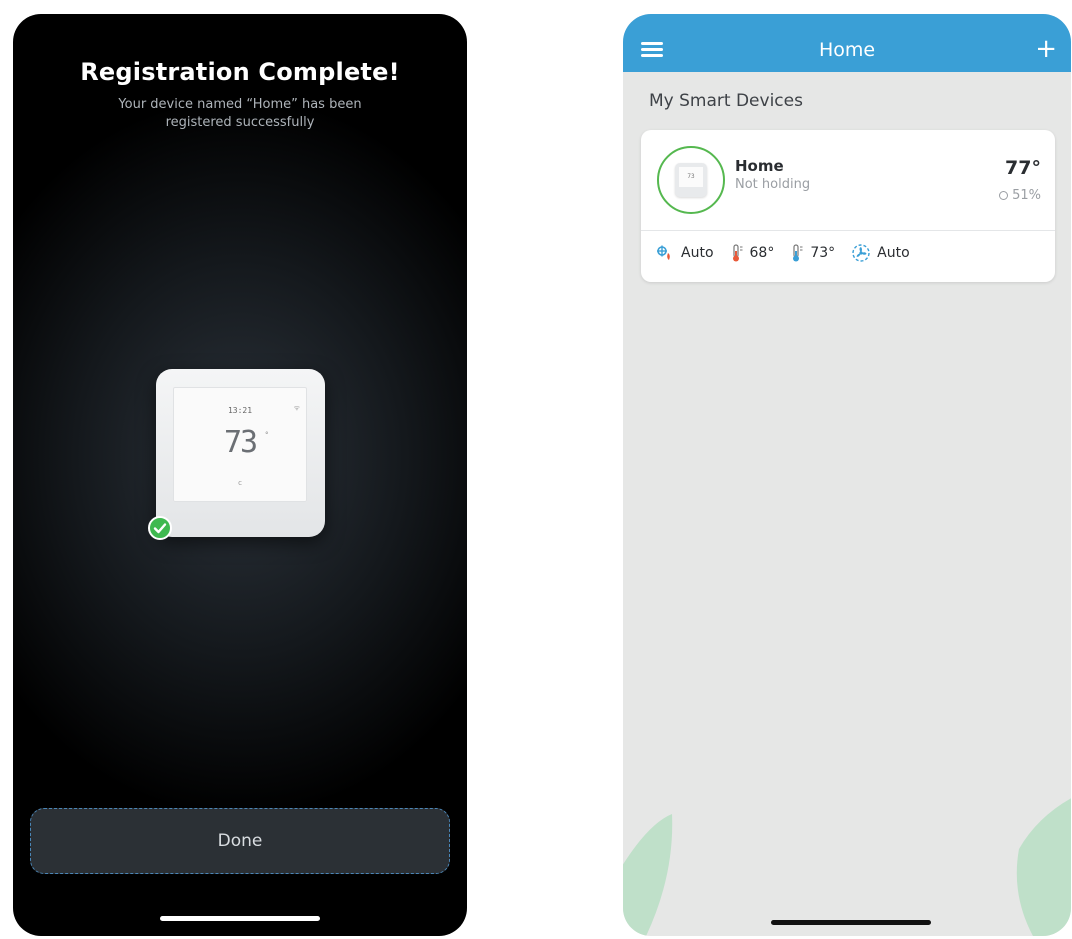 The width and height of the screenshot is (1072, 939). I want to click on cool-setpoint-icon, so click(798, 253).